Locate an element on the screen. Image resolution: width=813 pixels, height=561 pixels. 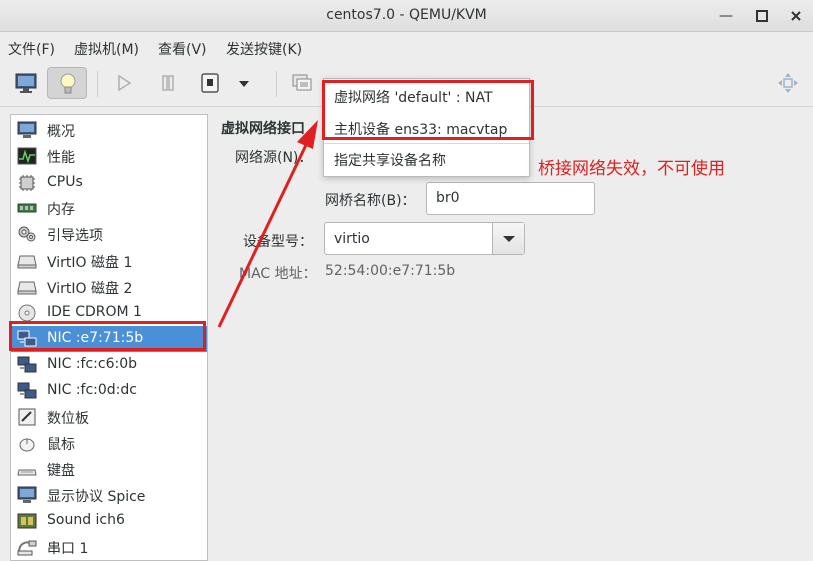
annotation-text: 桥接网络失效，不可使用 is located at coordinates (631, 169).